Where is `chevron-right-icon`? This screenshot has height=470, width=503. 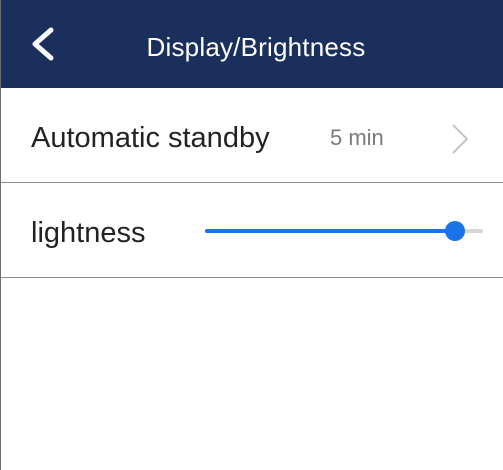 chevron-right-icon is located at coordinates (459, 139).